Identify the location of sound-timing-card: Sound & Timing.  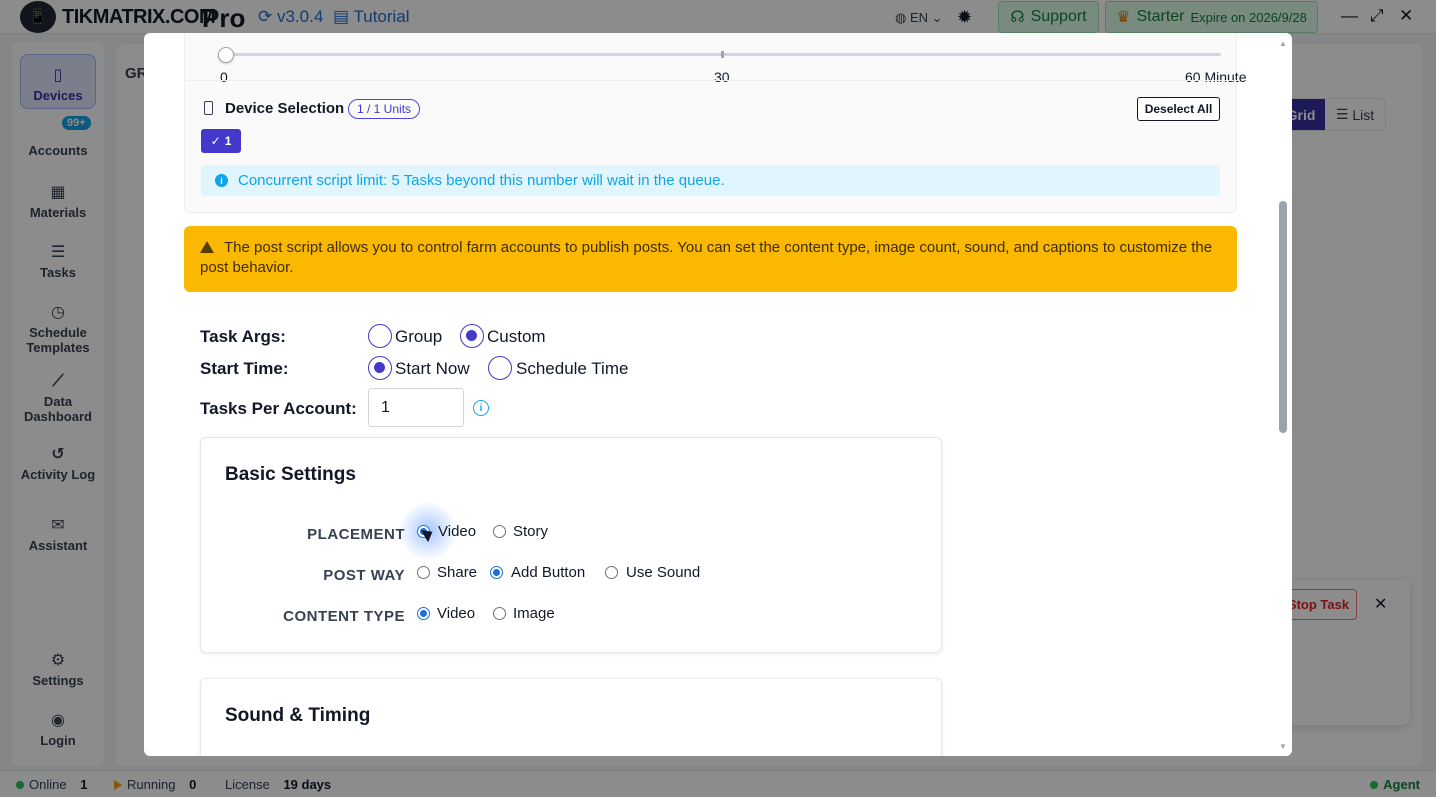
(571, 717).